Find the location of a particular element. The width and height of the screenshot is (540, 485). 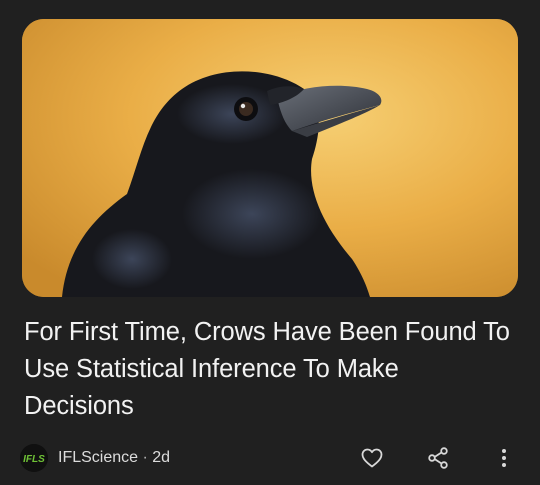

like-button is located at coordinates (372, 458).